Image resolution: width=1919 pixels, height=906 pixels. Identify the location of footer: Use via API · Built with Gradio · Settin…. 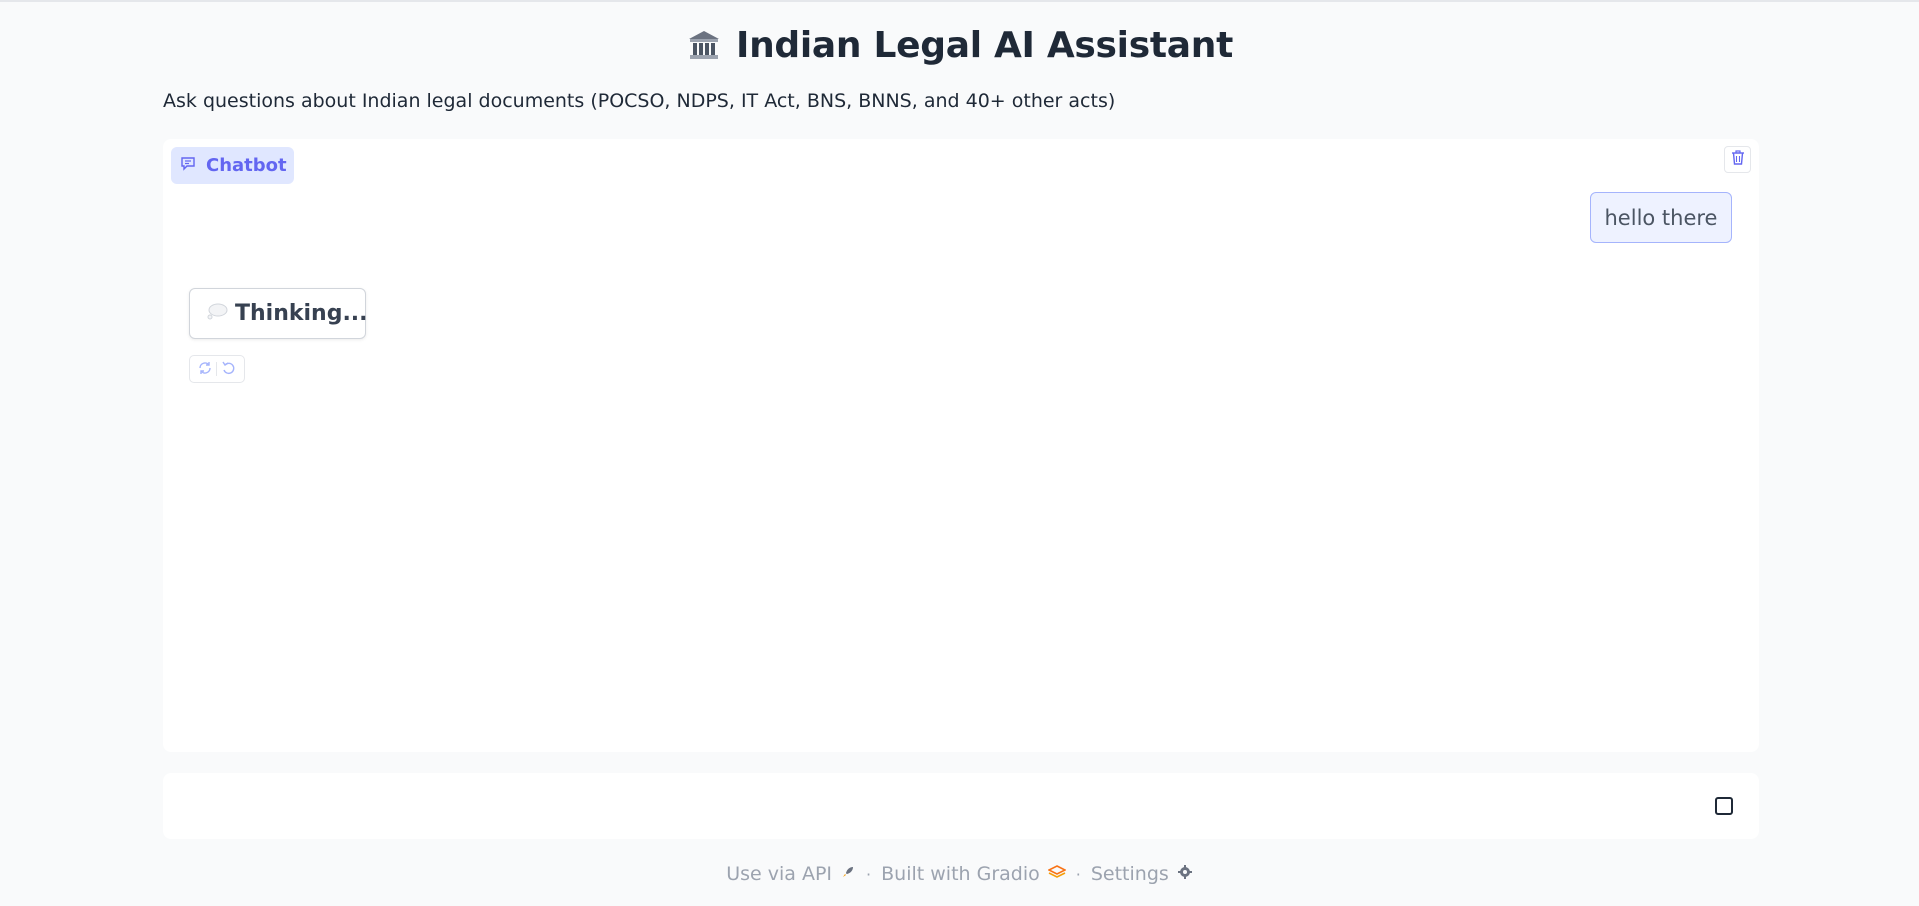
(959, 874).